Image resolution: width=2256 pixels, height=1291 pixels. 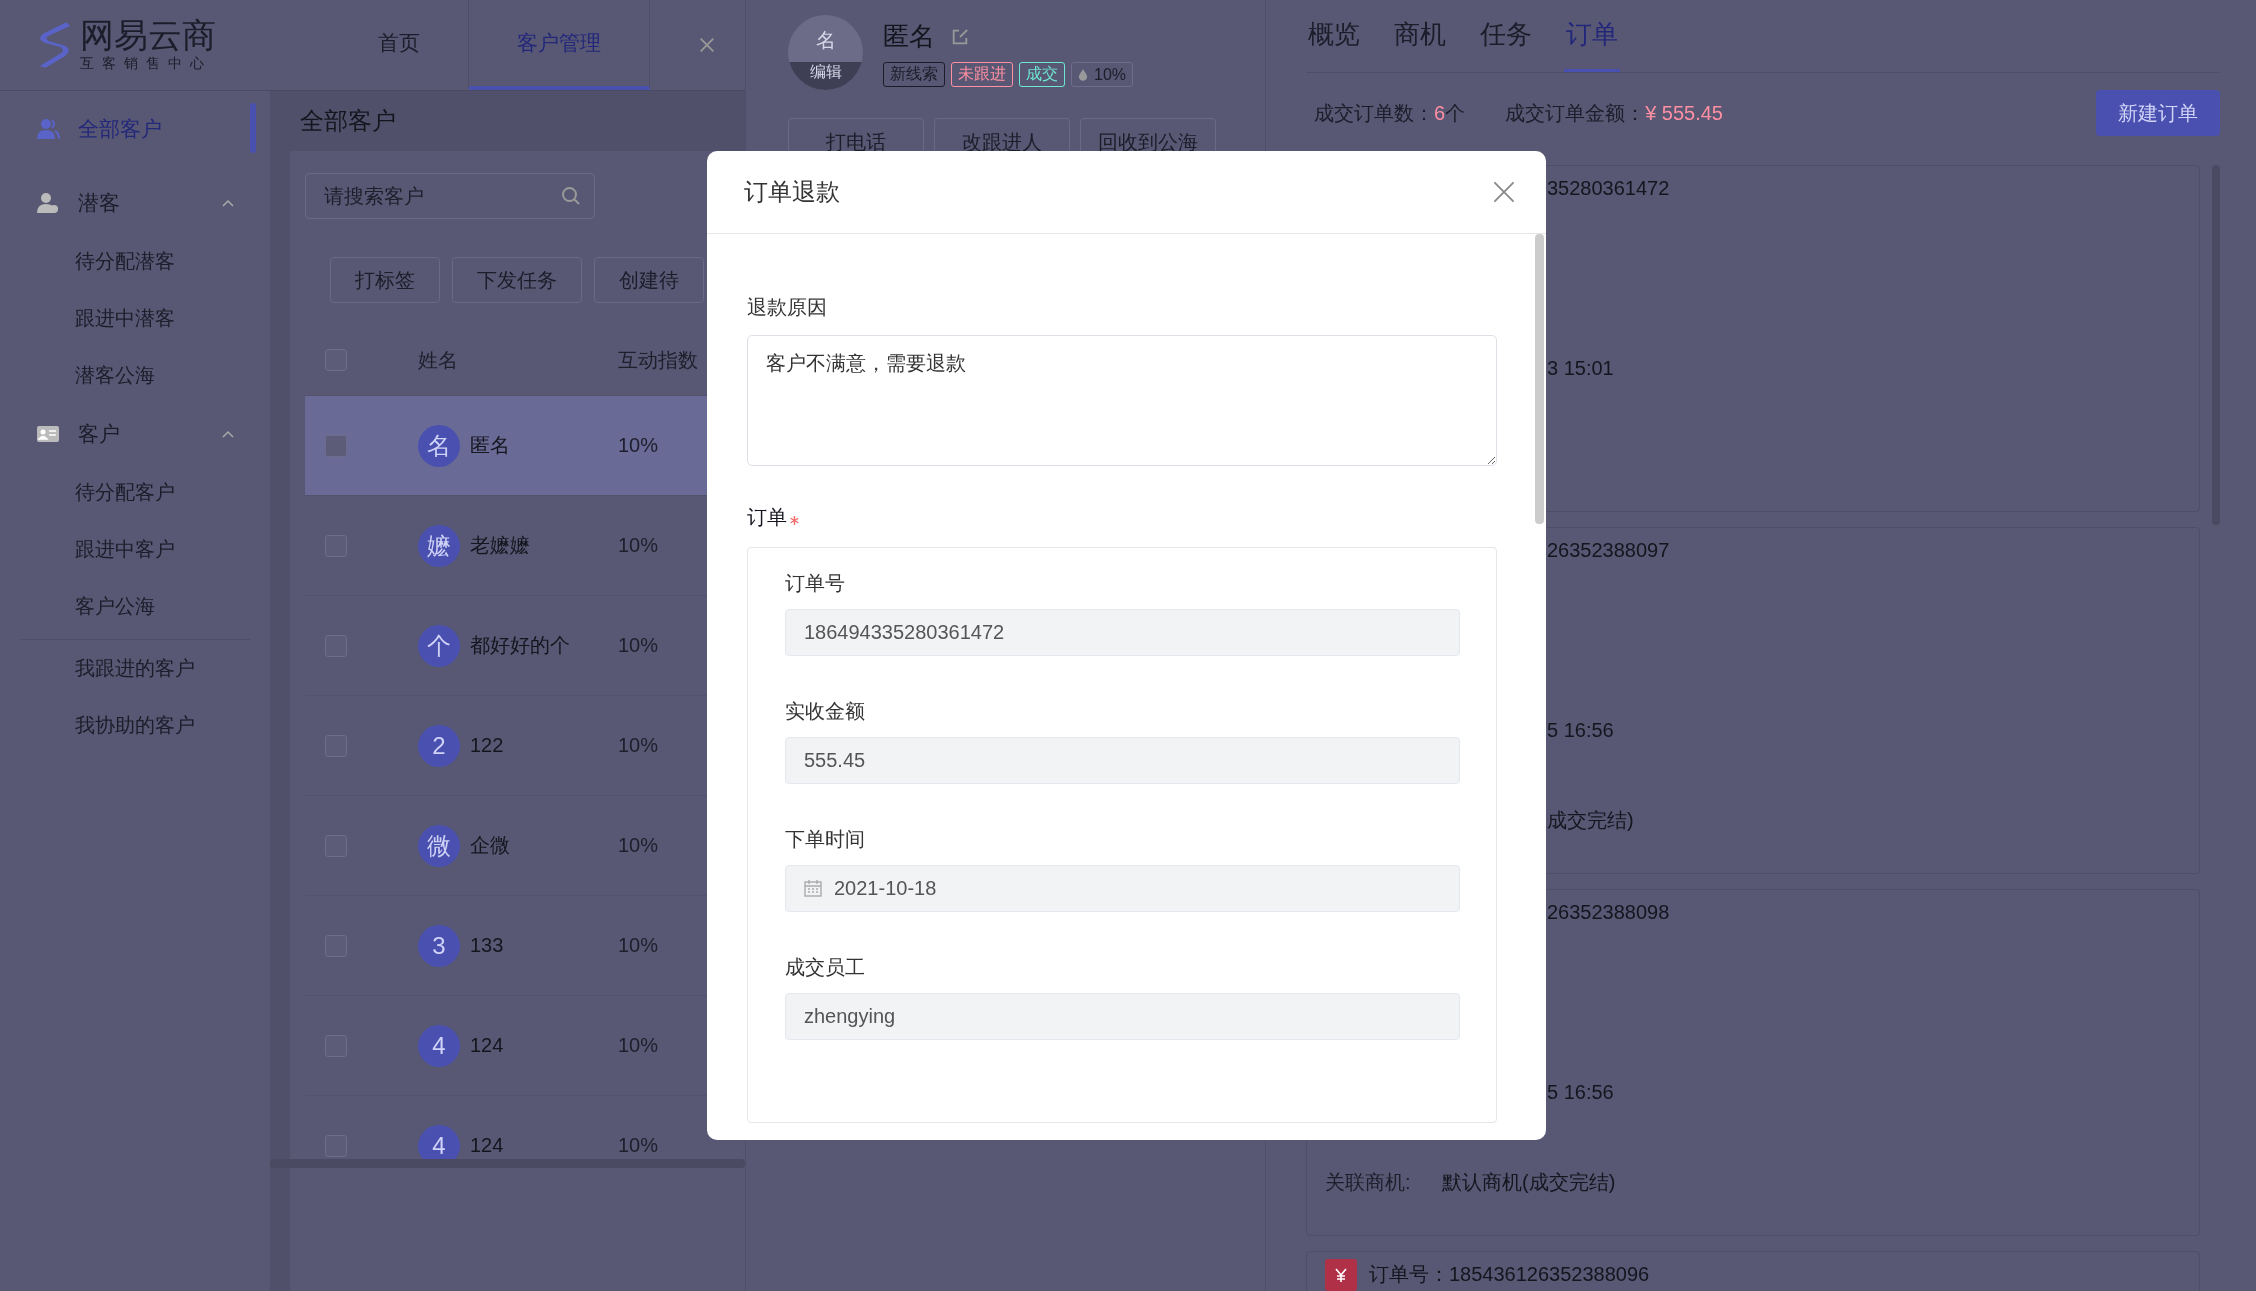 I want to click on avatar: 名 编辑, so click(x=825, y=52).